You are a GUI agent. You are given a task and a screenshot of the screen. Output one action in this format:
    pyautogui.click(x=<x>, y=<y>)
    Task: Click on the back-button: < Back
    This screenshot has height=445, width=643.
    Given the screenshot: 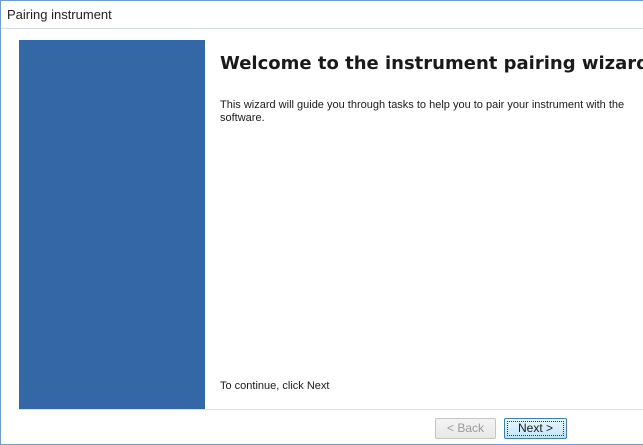 What is the action you would take?
    pyautogui.click(x=465, y=428)
    